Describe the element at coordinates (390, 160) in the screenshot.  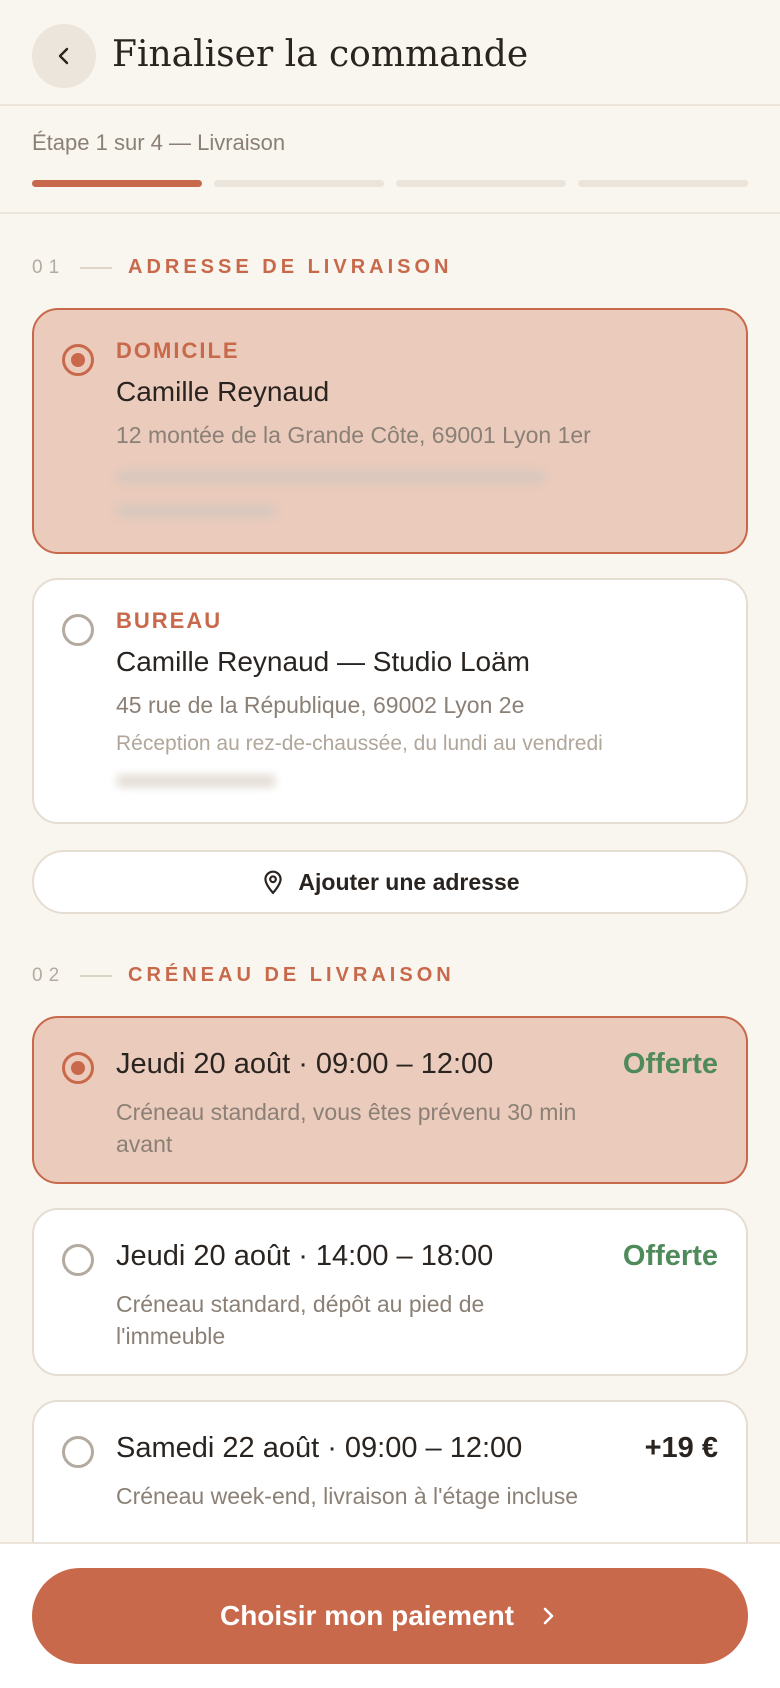
I see `checkout-progress: Étape 1 sur 4 — Livraison` at that location.